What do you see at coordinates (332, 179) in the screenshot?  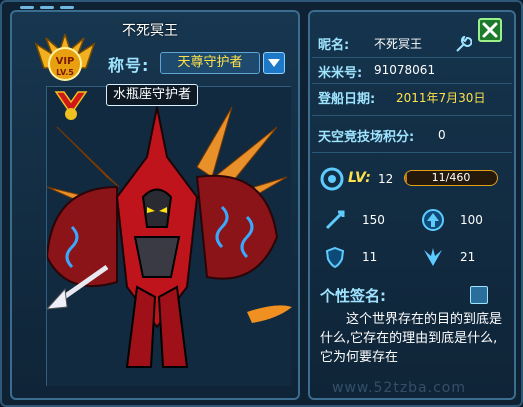 I see `level-ring-icon` at bounding box center [332, 179].